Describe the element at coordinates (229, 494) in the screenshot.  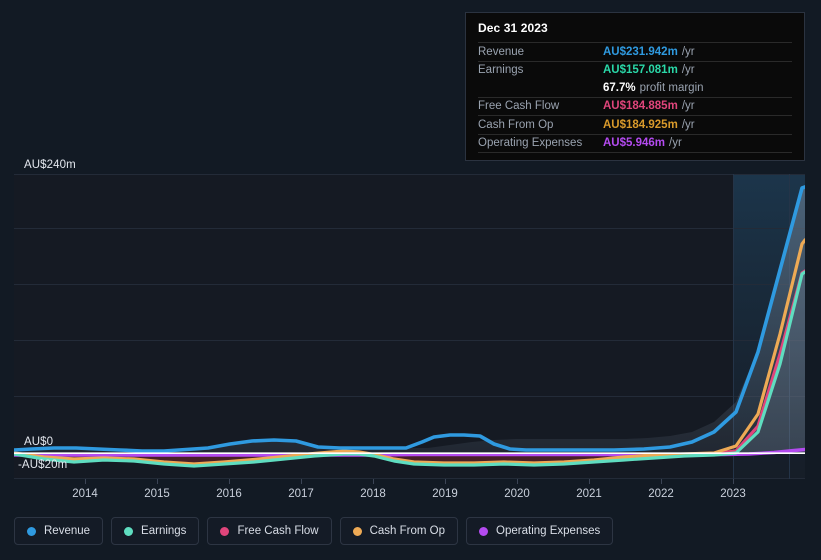
I see `x-axis-tick-2016: 2016` at that location.